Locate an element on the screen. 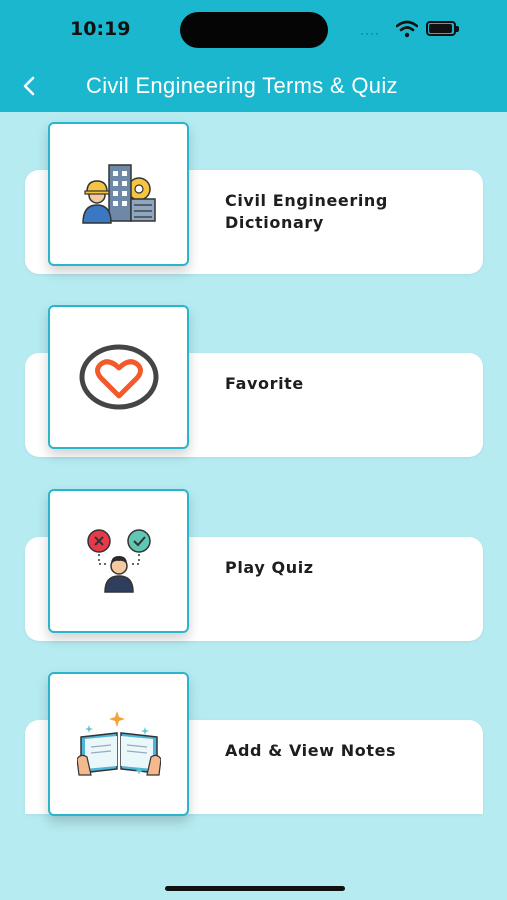 This screenshot has width=507, height=900. dictionary-icon-tile is located at coordinates (118, 194).